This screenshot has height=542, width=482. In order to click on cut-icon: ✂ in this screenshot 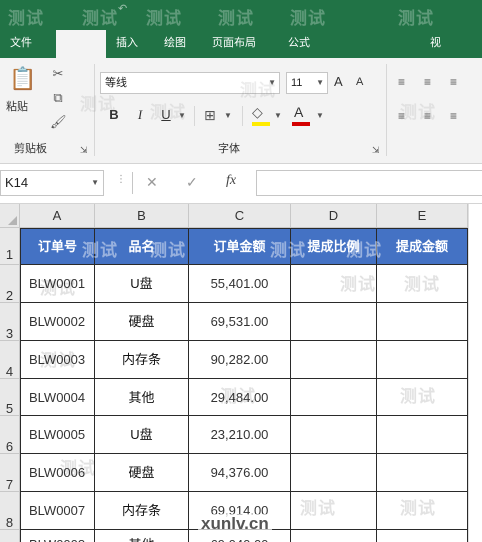, I will do `click(58, 74)`.